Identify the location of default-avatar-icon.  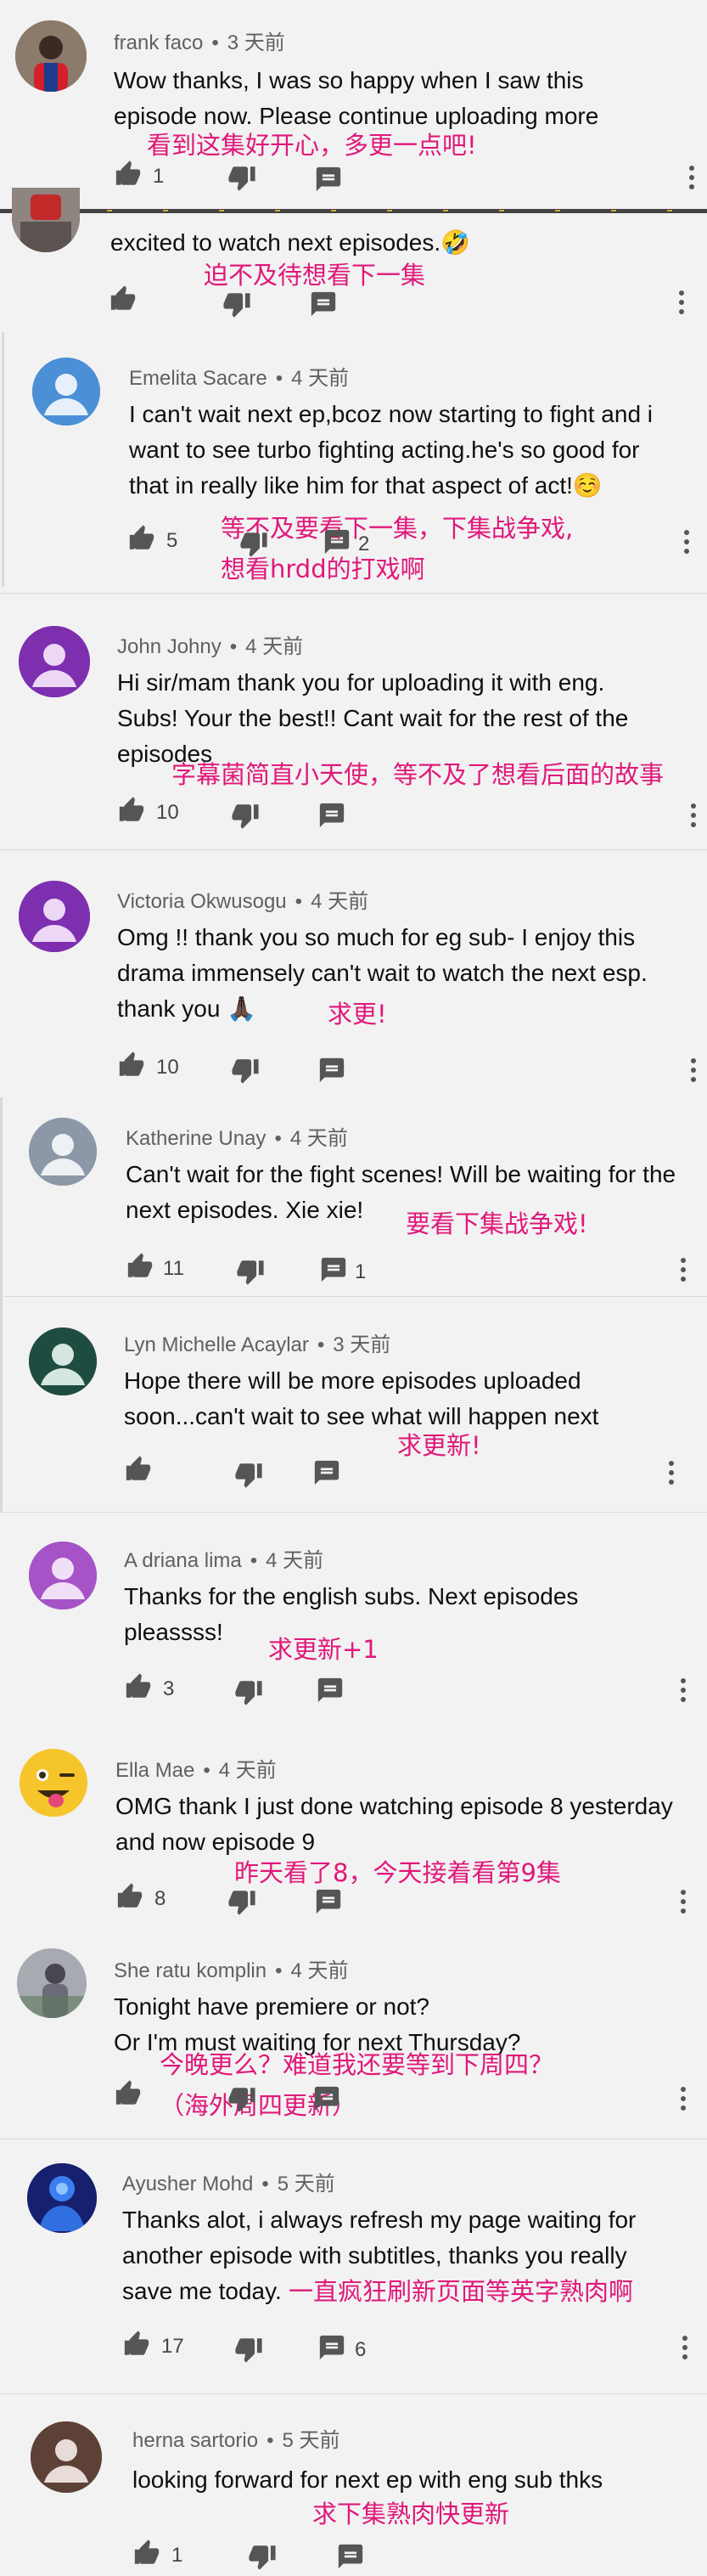
(63, 1575).